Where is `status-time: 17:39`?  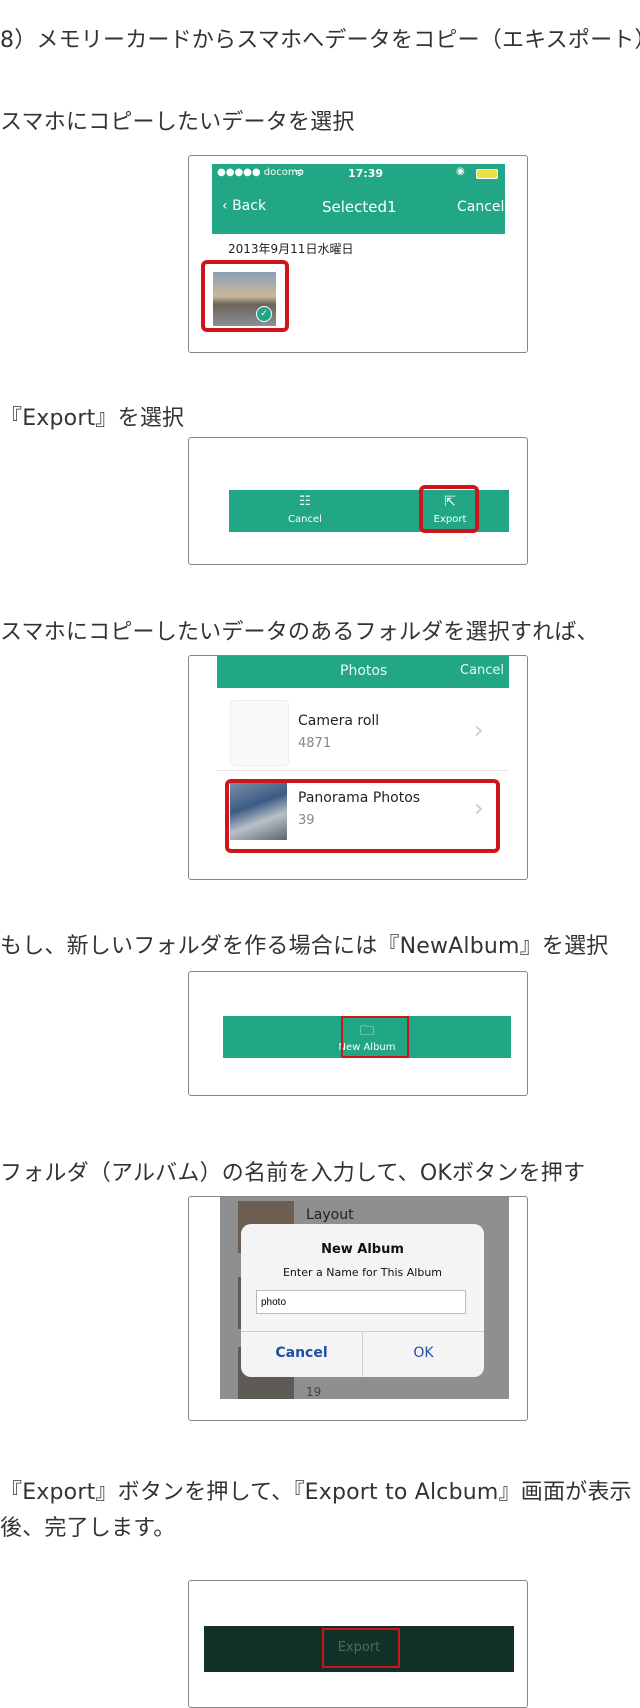
status-time: 17:39 is located at coordinates (366, 173).